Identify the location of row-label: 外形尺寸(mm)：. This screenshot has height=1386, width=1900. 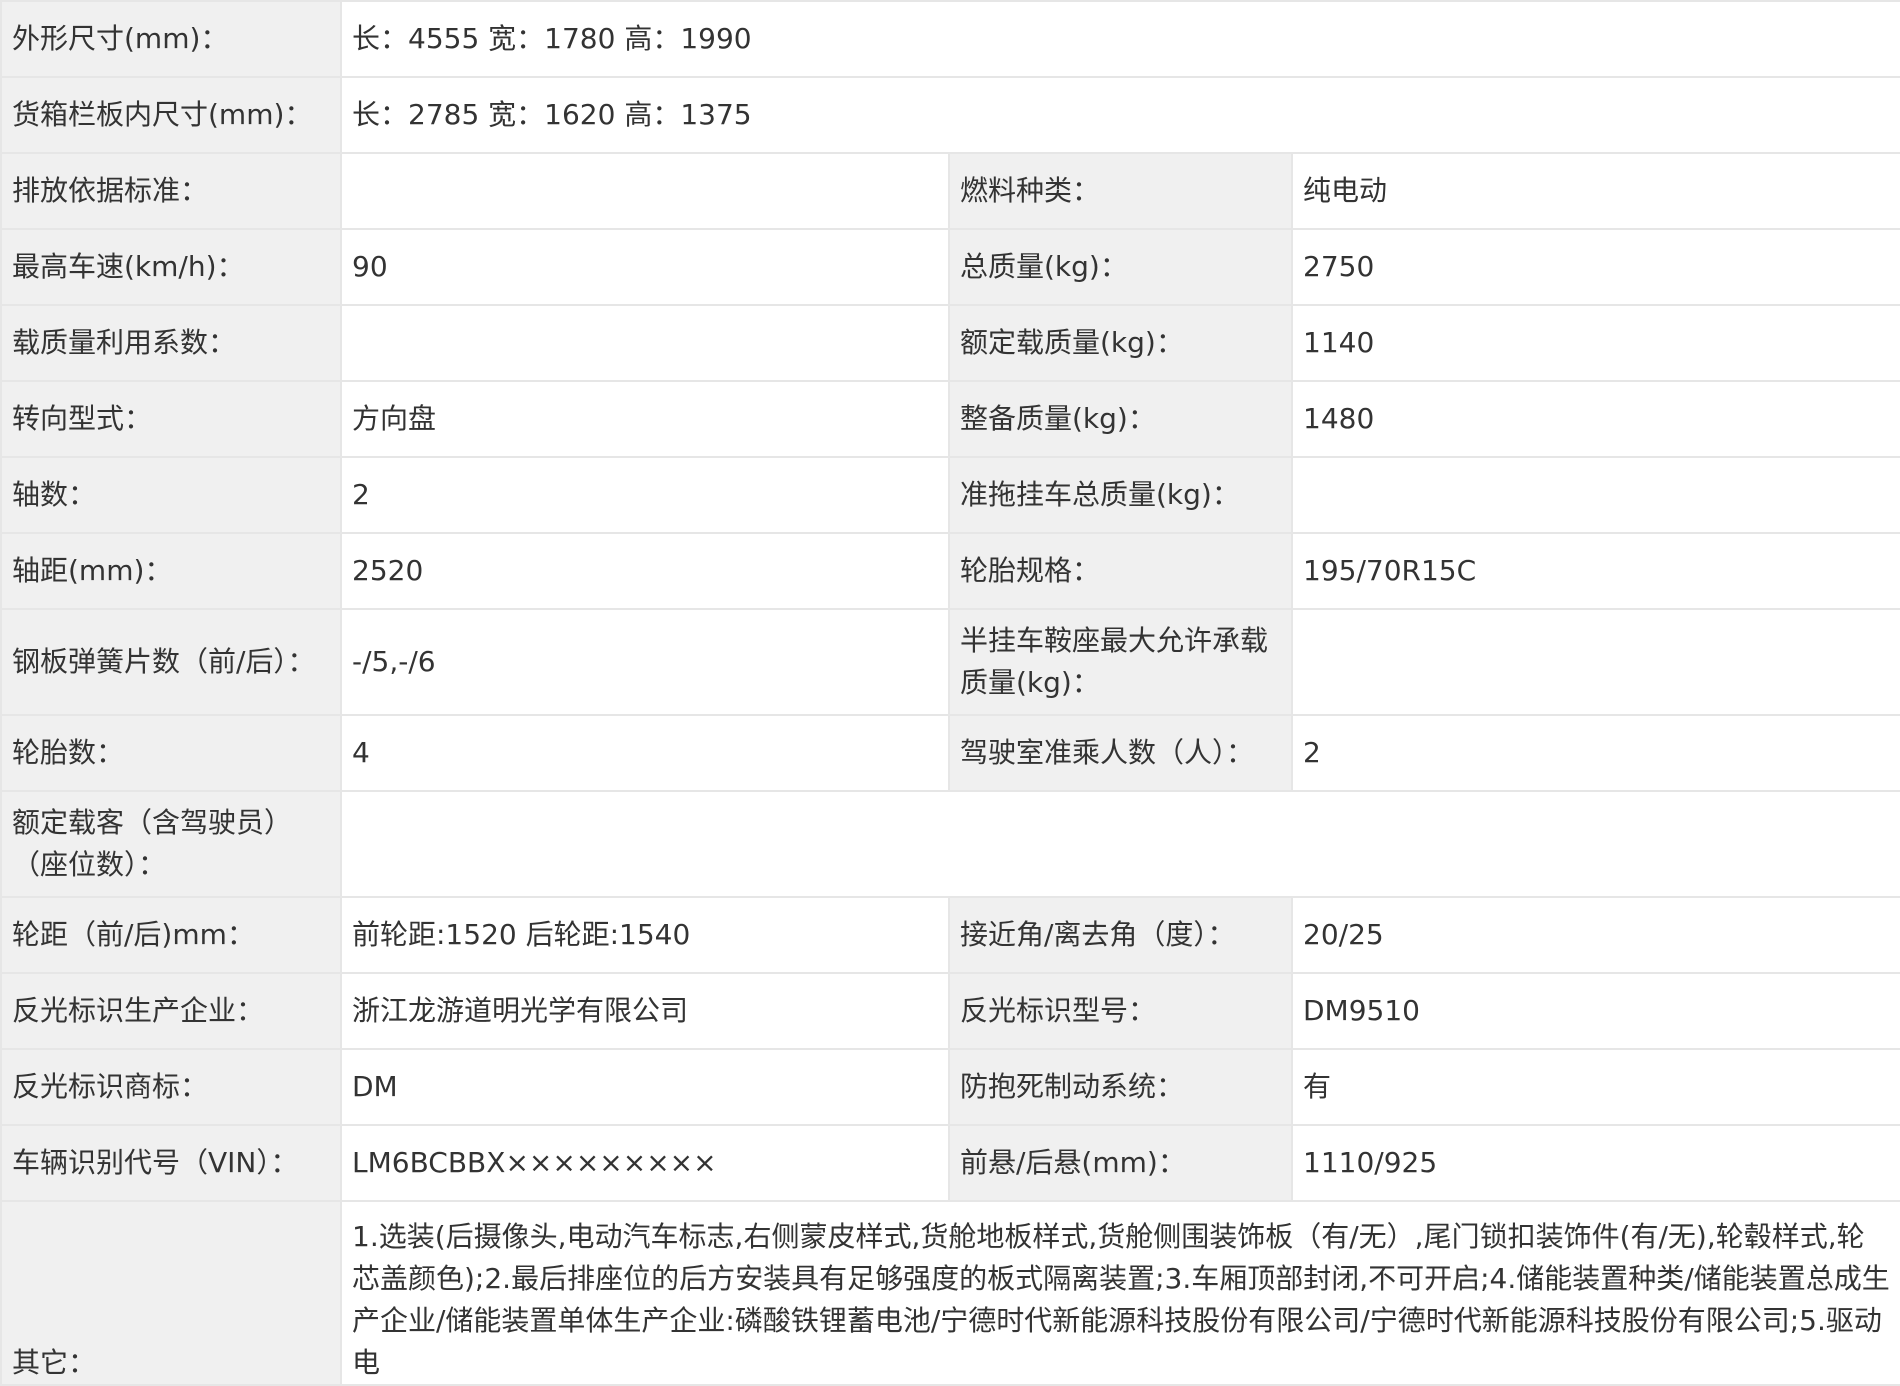
(171, 39).